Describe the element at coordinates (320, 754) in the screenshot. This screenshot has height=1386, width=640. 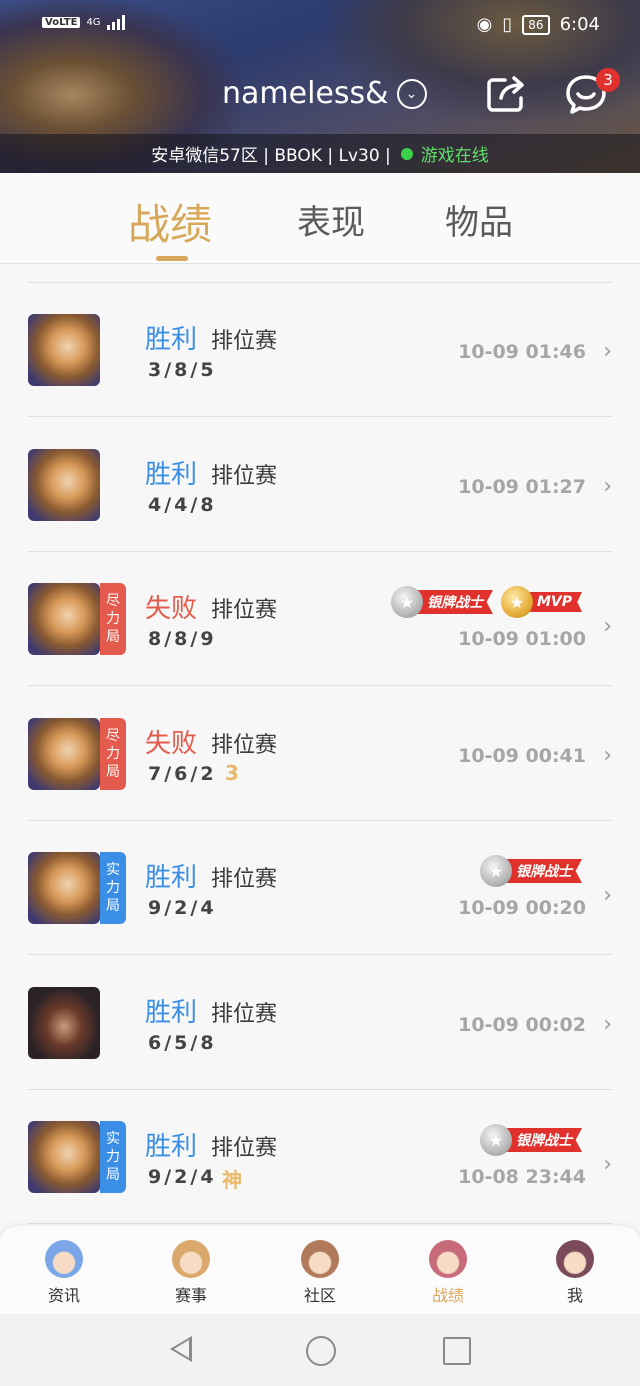
I see `match-row: 尽力局失败 排位赛 7/6/2 3 10-09 00:41 ›` at that location.